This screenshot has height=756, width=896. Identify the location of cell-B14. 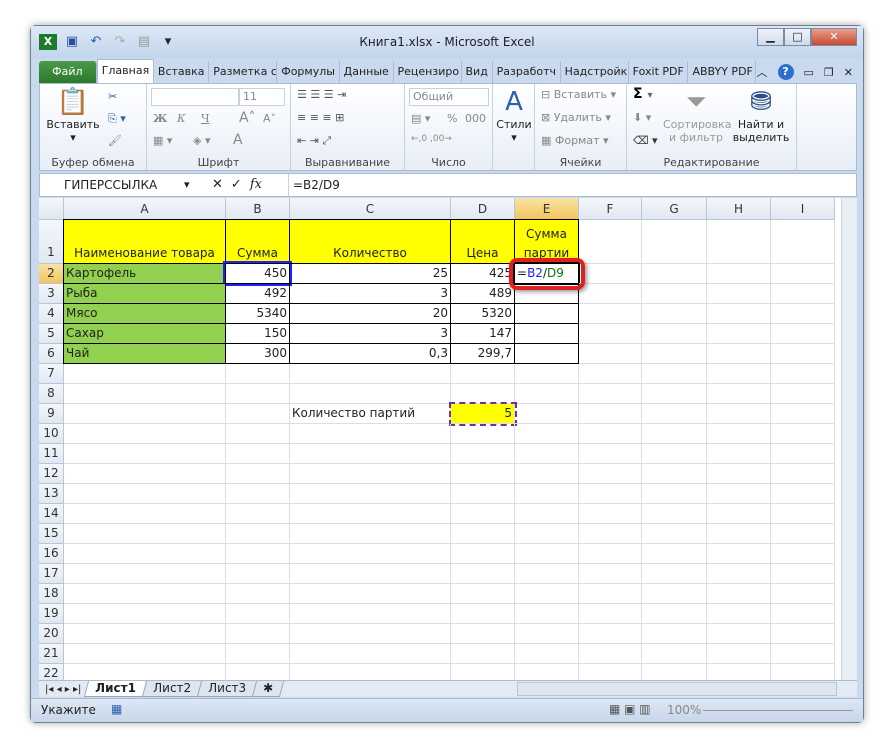
(258, 514).